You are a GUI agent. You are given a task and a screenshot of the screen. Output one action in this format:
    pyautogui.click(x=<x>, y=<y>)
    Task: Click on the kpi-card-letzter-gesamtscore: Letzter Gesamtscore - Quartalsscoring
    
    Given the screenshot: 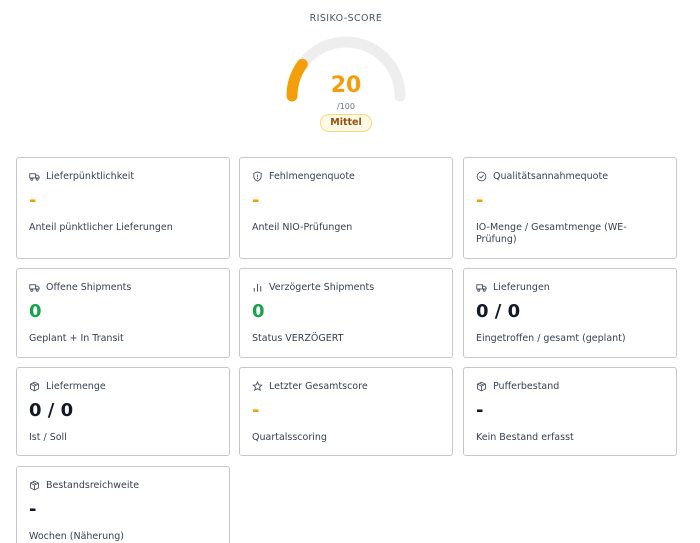 What is the action you would take?
    pyautogui.click(x=346, y=411)
    